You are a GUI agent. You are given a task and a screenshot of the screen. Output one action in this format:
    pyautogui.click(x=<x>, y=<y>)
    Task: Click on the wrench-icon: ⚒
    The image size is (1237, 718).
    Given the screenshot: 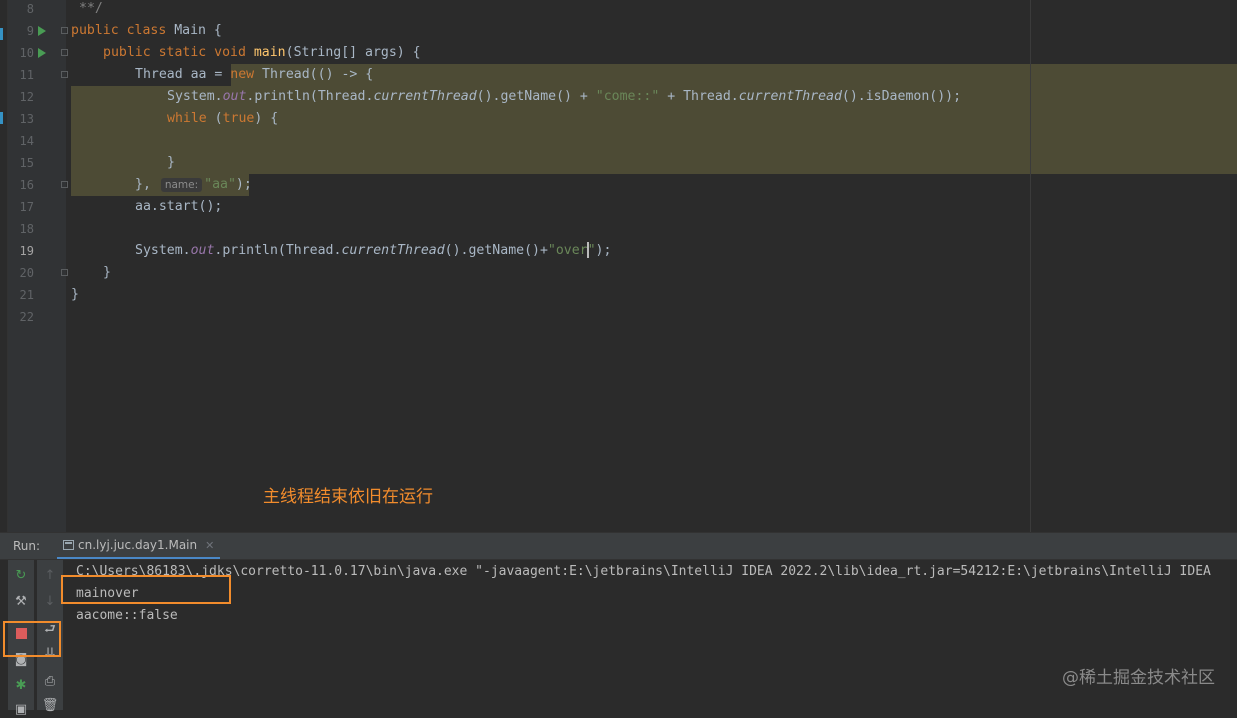 What is the action you would take?
    pyautogui.click(x=21, y=601)
    